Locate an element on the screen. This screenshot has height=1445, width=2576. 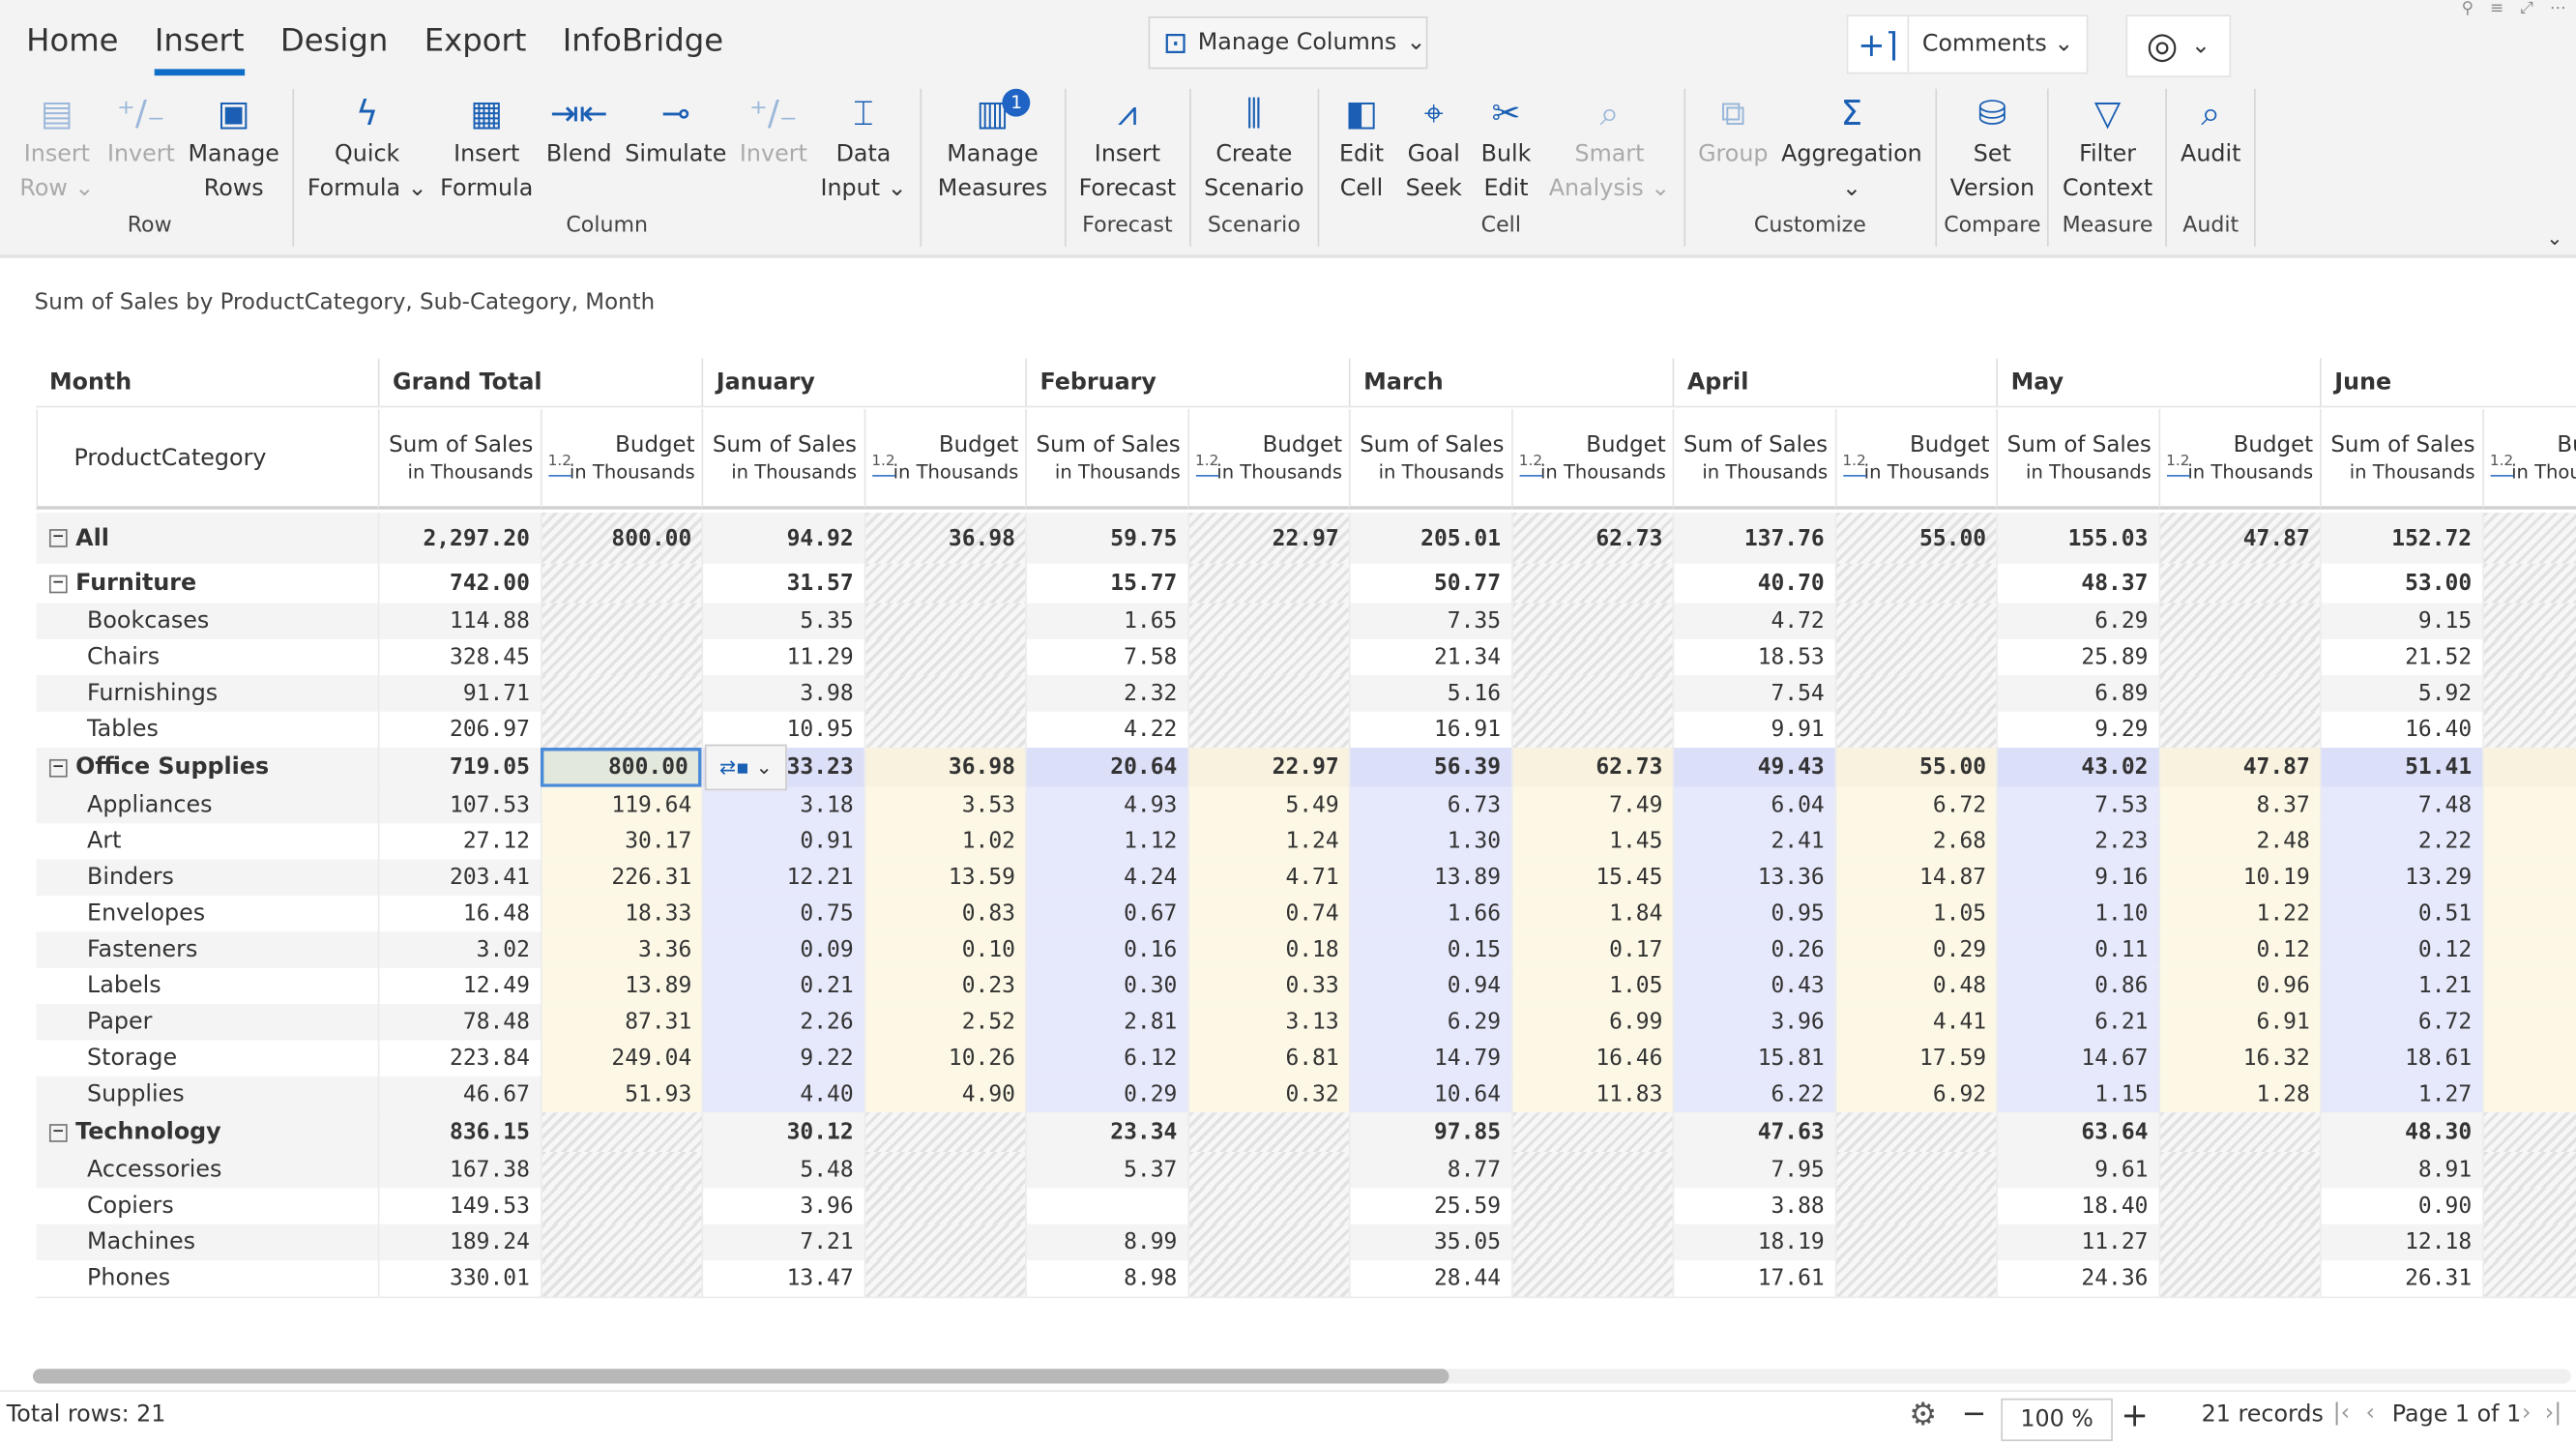
budget-cell: 3.53 is located at coordinates (944, 805).